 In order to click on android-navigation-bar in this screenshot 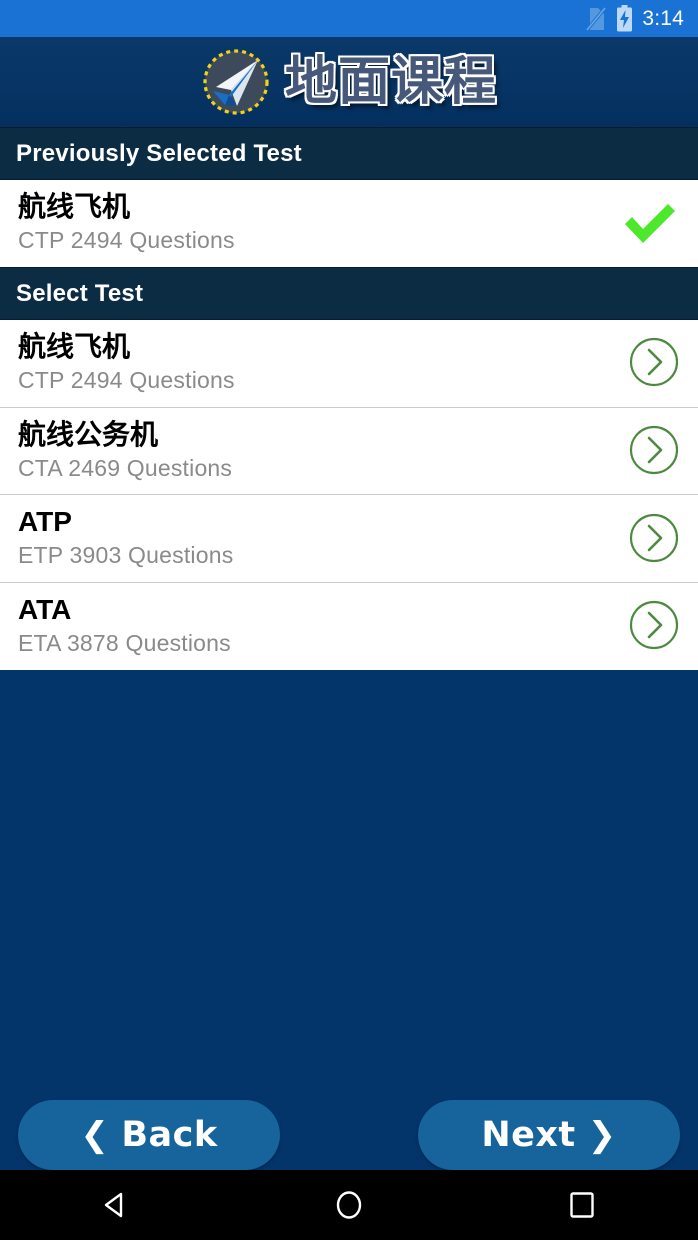, I will do `click(349, 1205)`.